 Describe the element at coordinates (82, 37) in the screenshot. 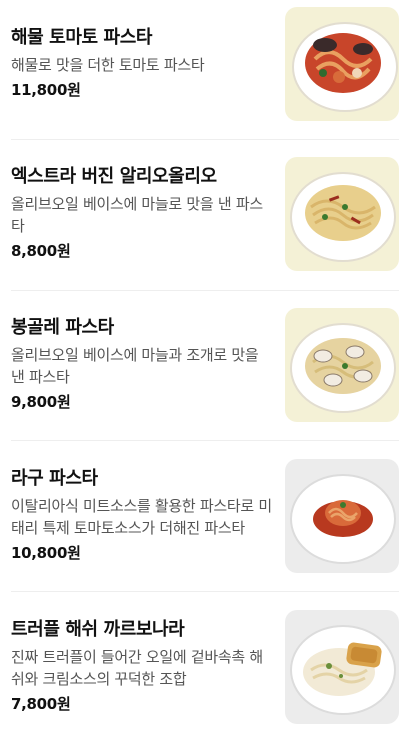

I see `menu-item-name: 해물 토마토 파스타` at that location.